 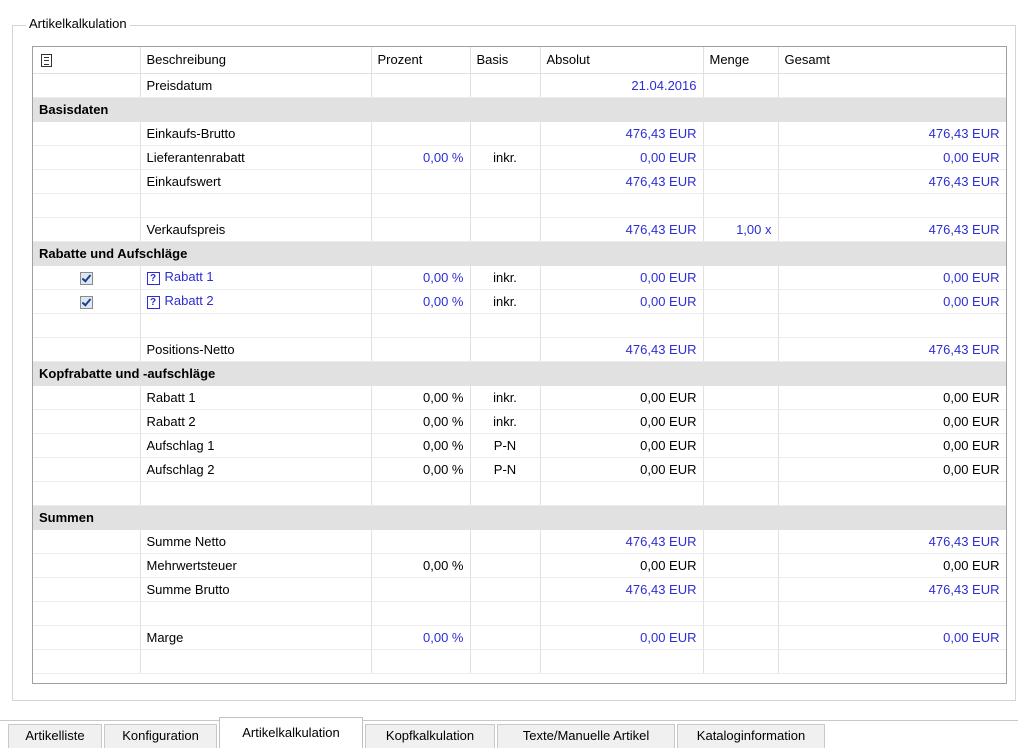 I want to click on table-row: Positions-Netto 476,43 EUR 476,43 EUR, so click(x=519, y=349).